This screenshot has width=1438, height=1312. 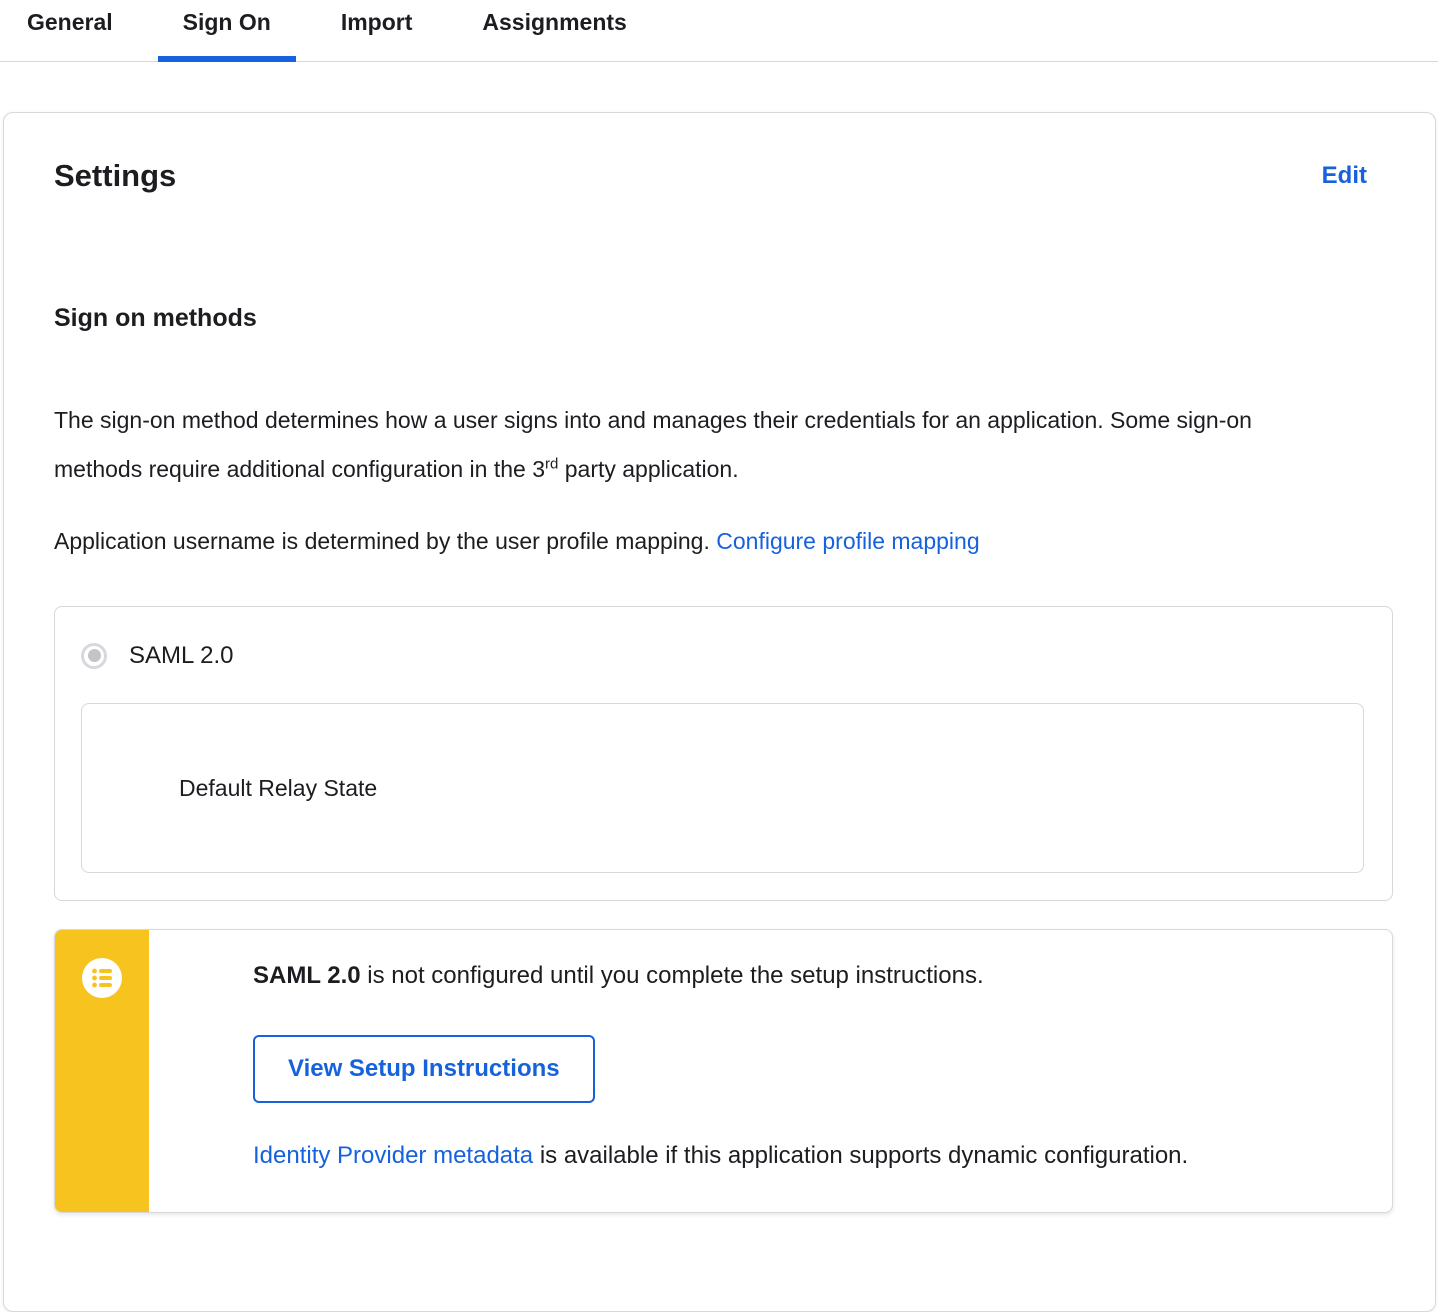 I want to click on edit-link: Edit, so click(x=1344, y=176).